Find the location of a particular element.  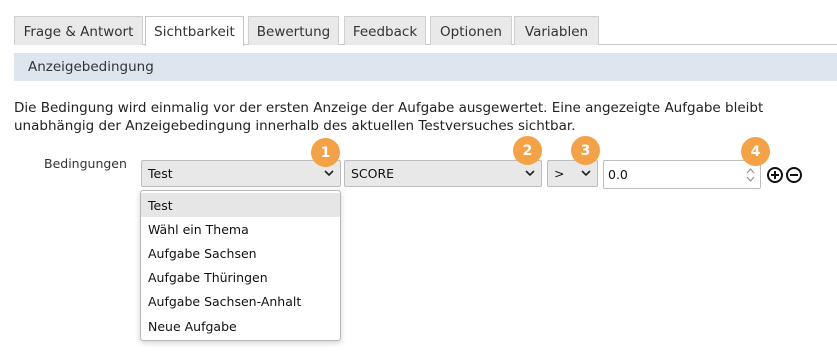

dropdown-option: Test is located at coordinates (240, 205).